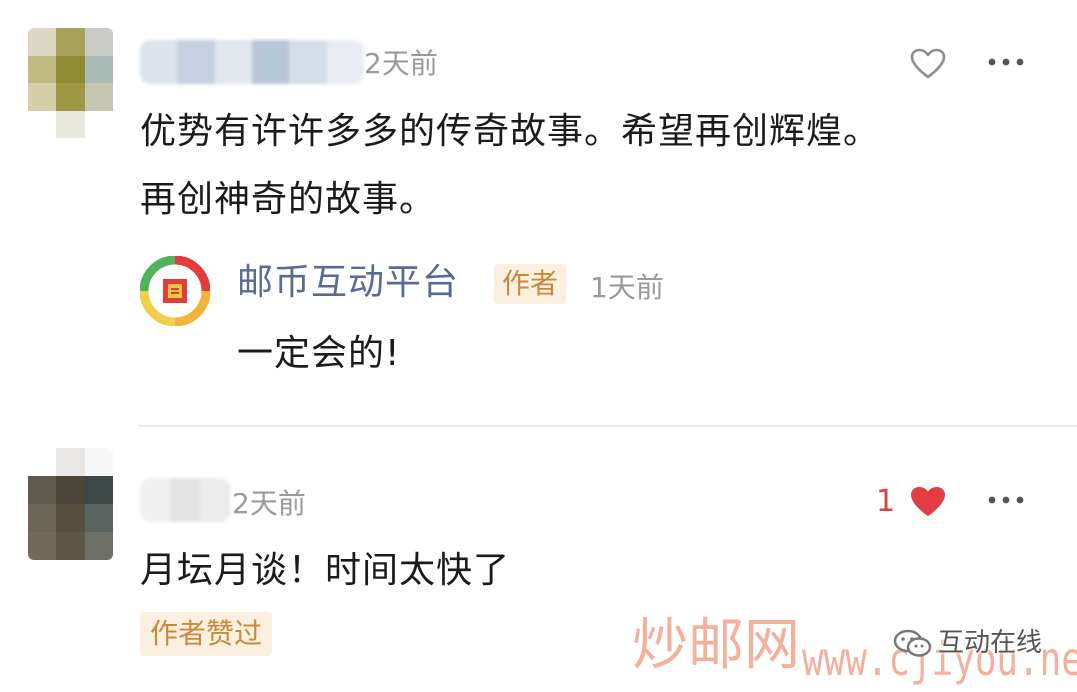  What do you see at coordinates (990, 643) in the screenshot?
I see `watermark-account-name: 互动在线` at bounding box center [990, 643].